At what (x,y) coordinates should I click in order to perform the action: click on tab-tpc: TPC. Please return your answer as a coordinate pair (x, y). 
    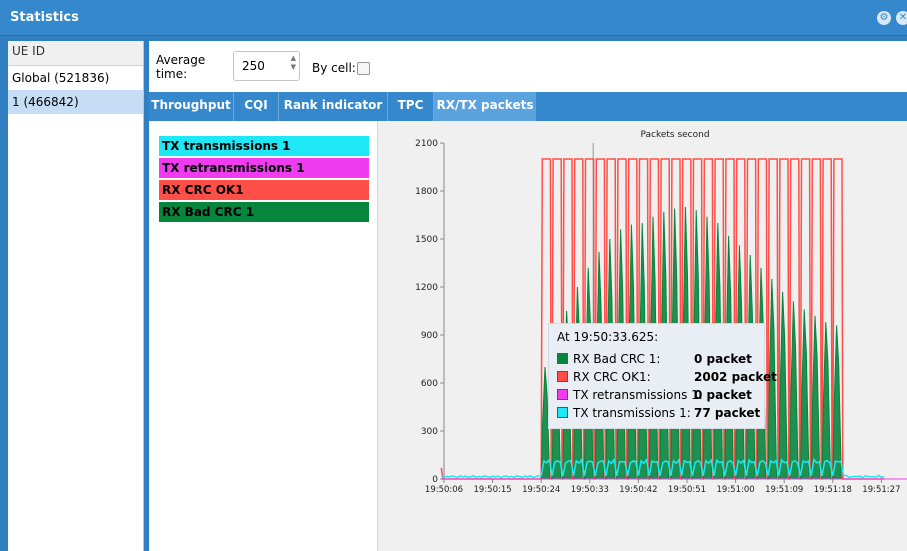
    Looking at the image, I should click on (411, 106).